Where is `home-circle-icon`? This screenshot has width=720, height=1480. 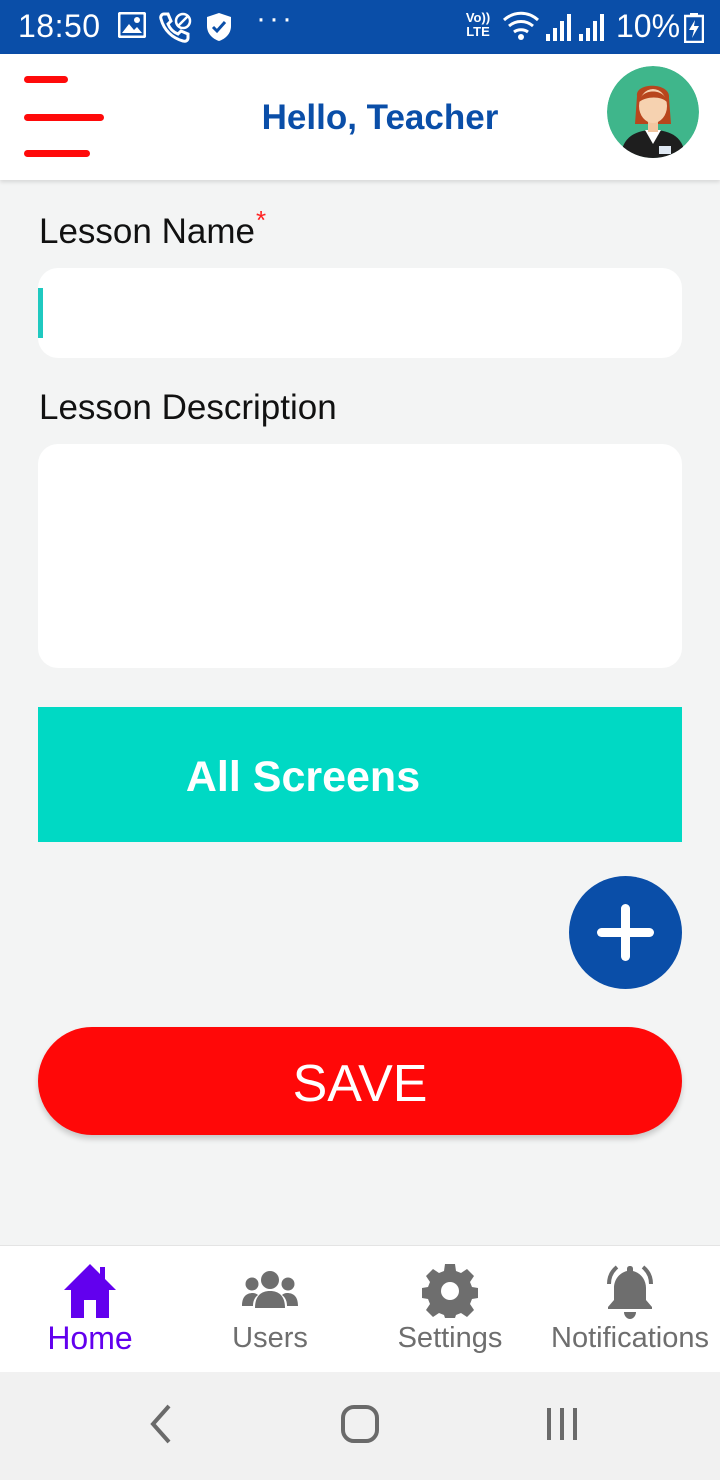
home-circle-icon is located at coordinates (360, 1426).